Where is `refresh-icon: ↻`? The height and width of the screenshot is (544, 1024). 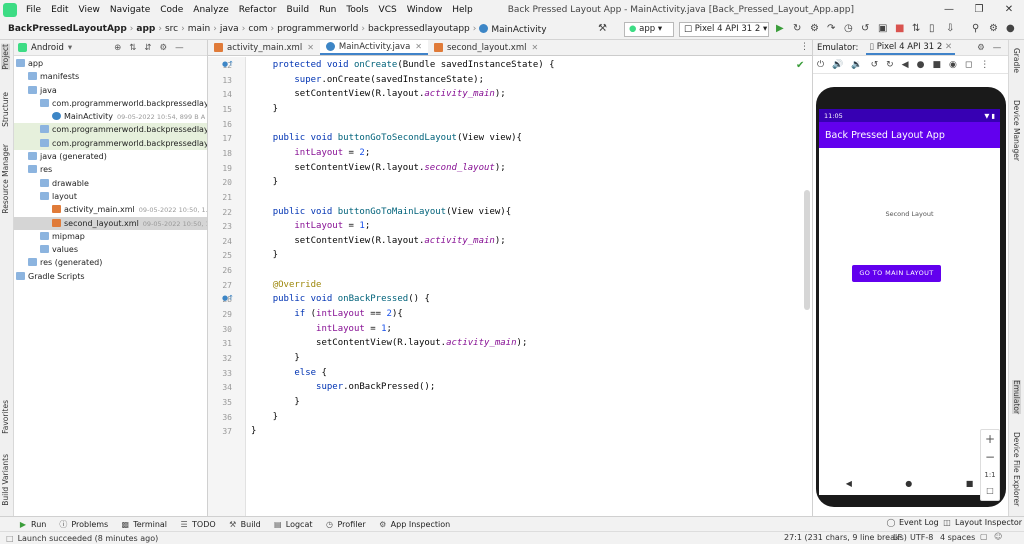 refresh-icon: ↻ is located at coordinates (797, 28).